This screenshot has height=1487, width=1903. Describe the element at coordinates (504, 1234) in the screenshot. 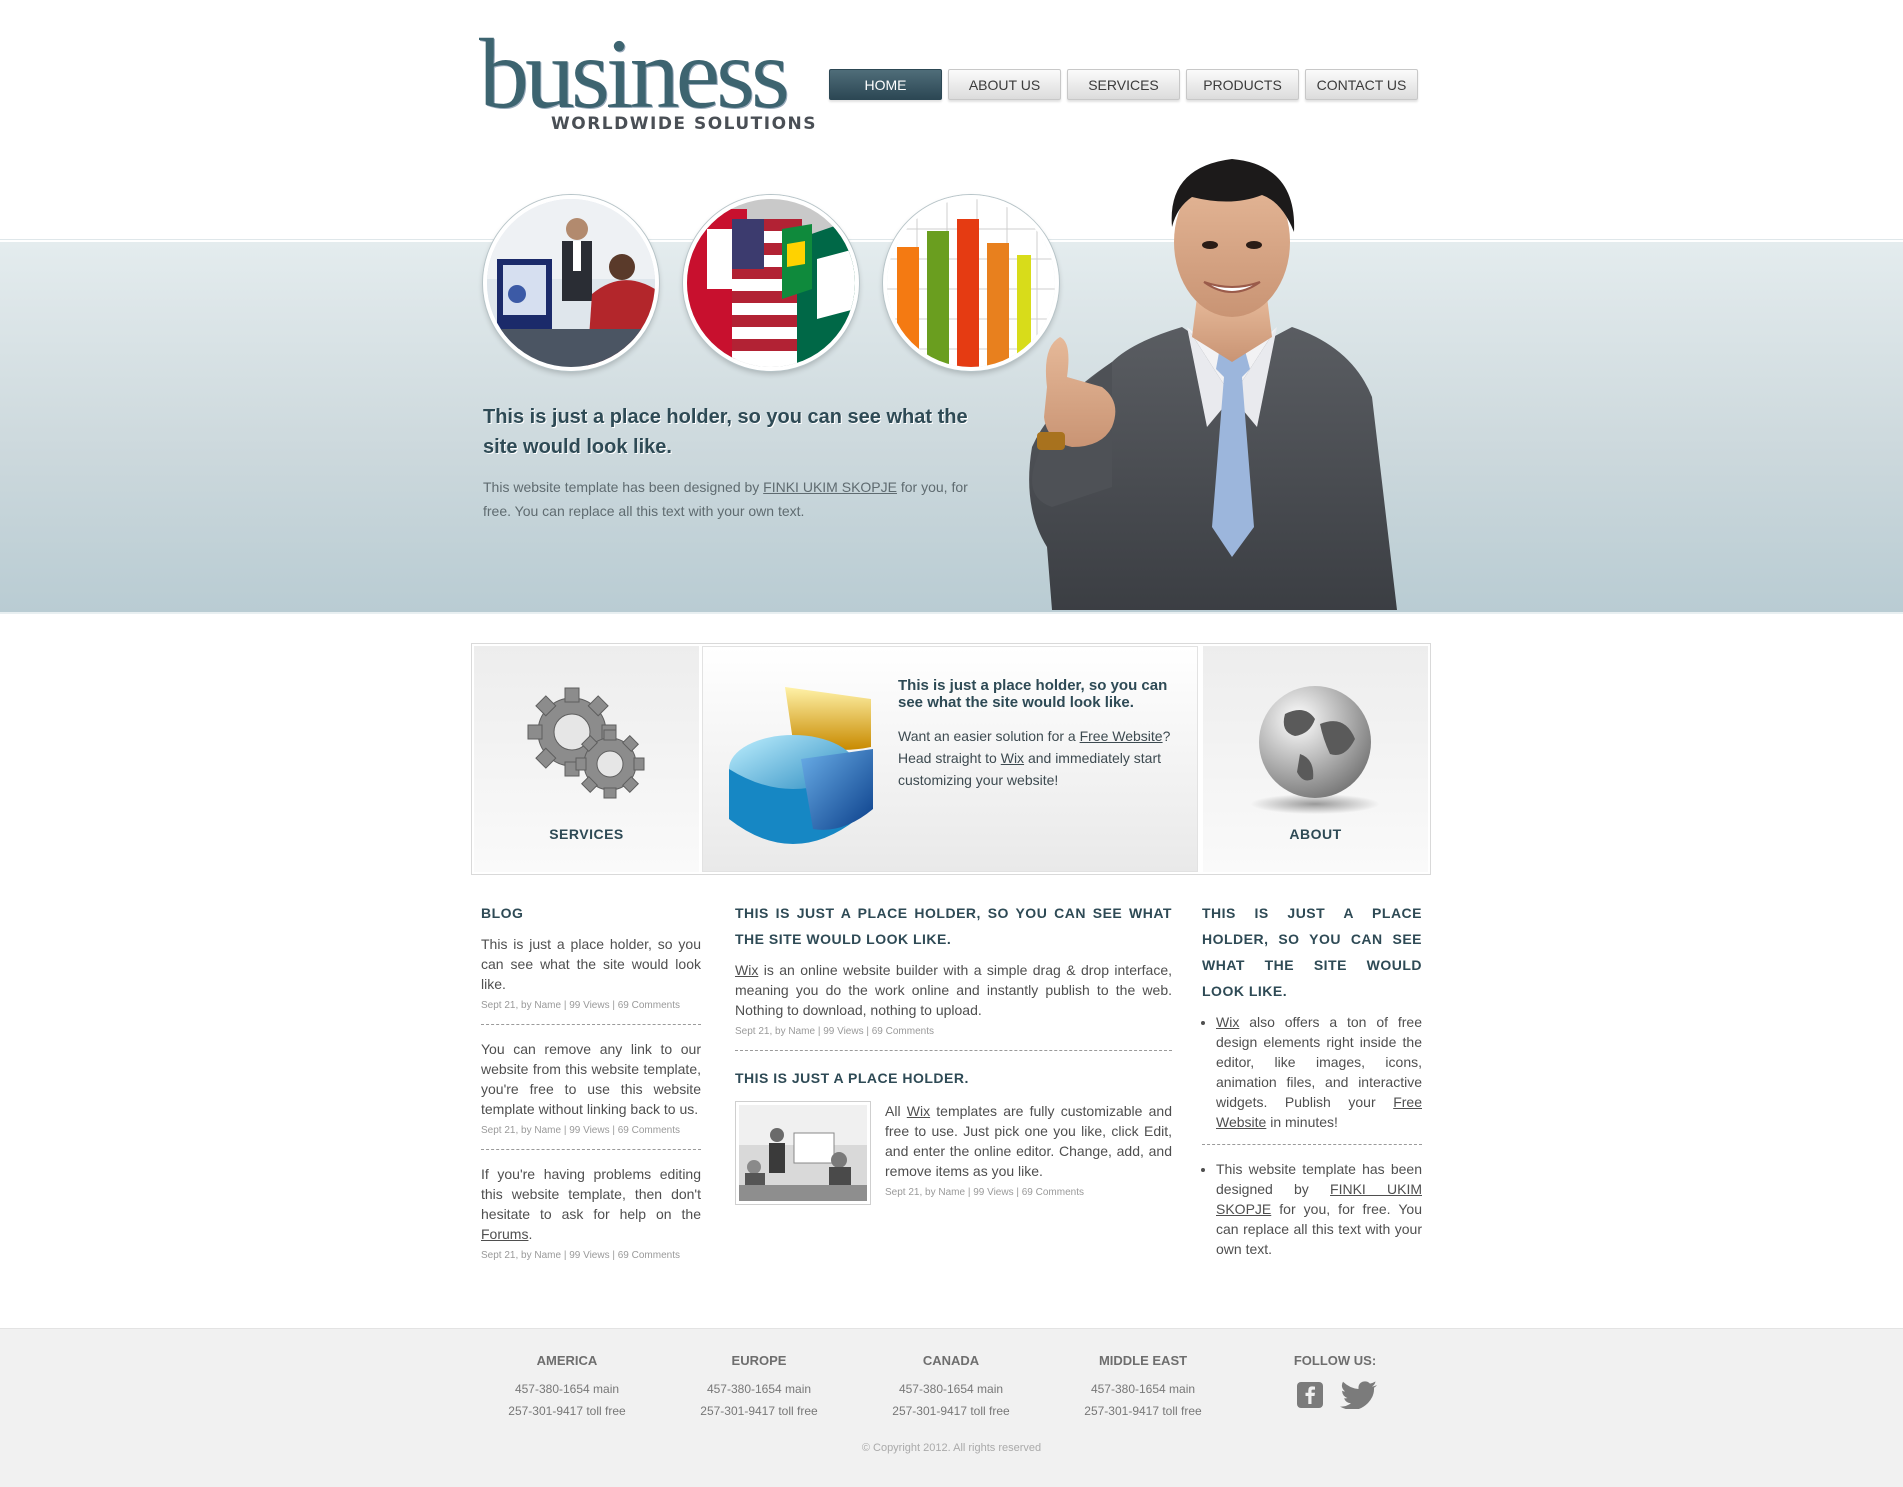

I see `forums-link: Forums` at that location.